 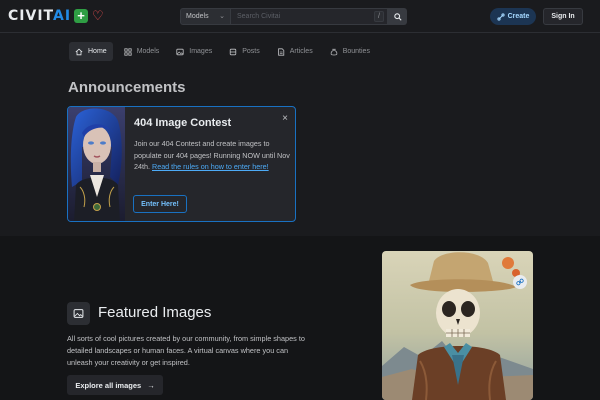 I want to click on contest-artwork-image, so click(x=96, y=164).